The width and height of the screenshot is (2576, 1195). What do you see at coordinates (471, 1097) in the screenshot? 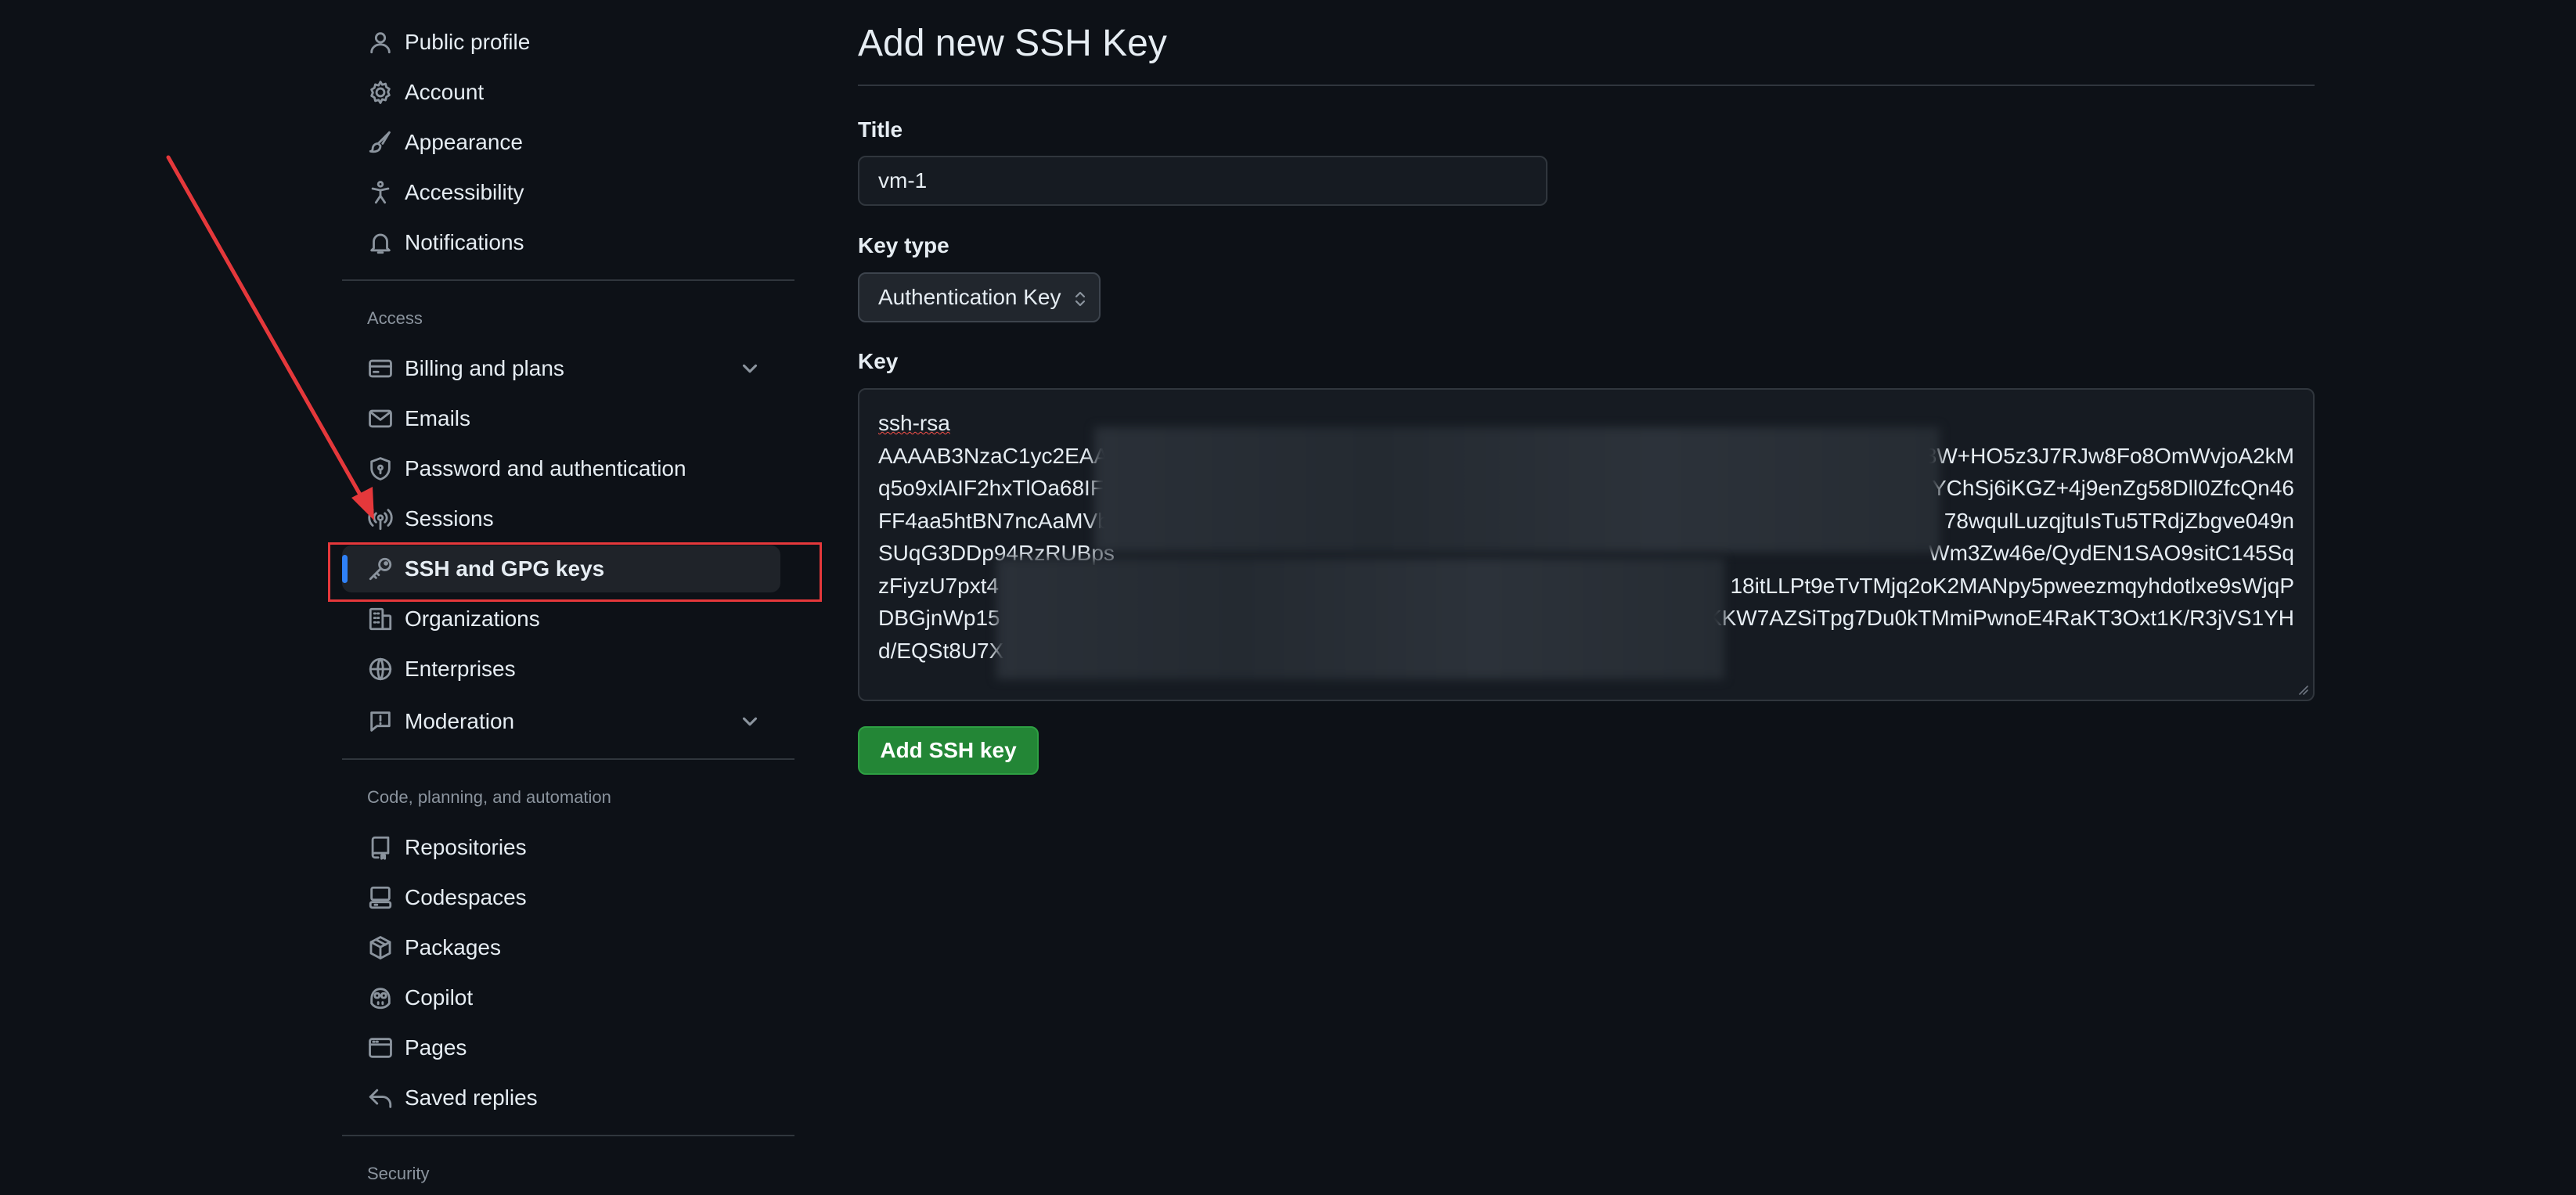
I see `sidebar-item-label: Saved replies` at bounding box center [471, 1097].